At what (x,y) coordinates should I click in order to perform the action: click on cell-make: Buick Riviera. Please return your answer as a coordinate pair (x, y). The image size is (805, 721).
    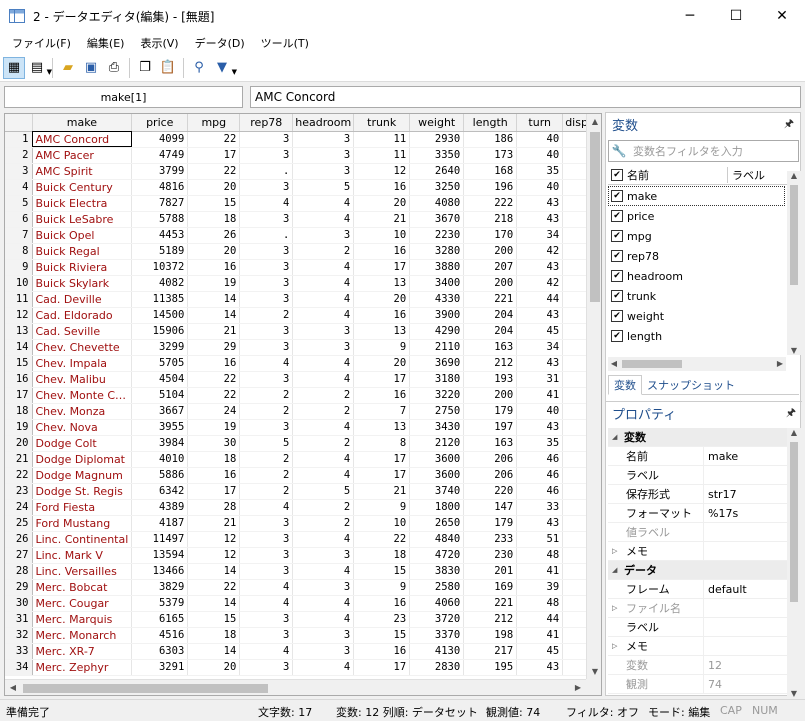
    Looking at the image, I should click on (82, 267).